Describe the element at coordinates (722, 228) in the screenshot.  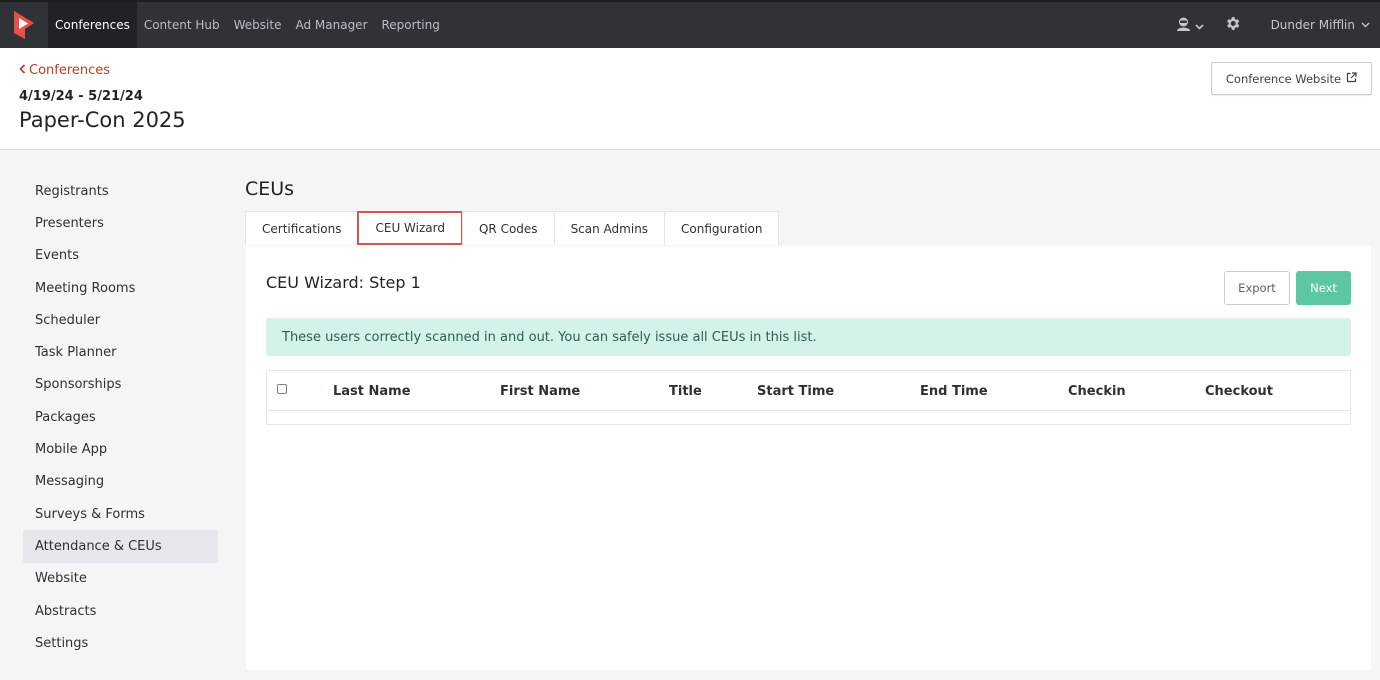
I see `tab-configuration: Configuration` at that location.